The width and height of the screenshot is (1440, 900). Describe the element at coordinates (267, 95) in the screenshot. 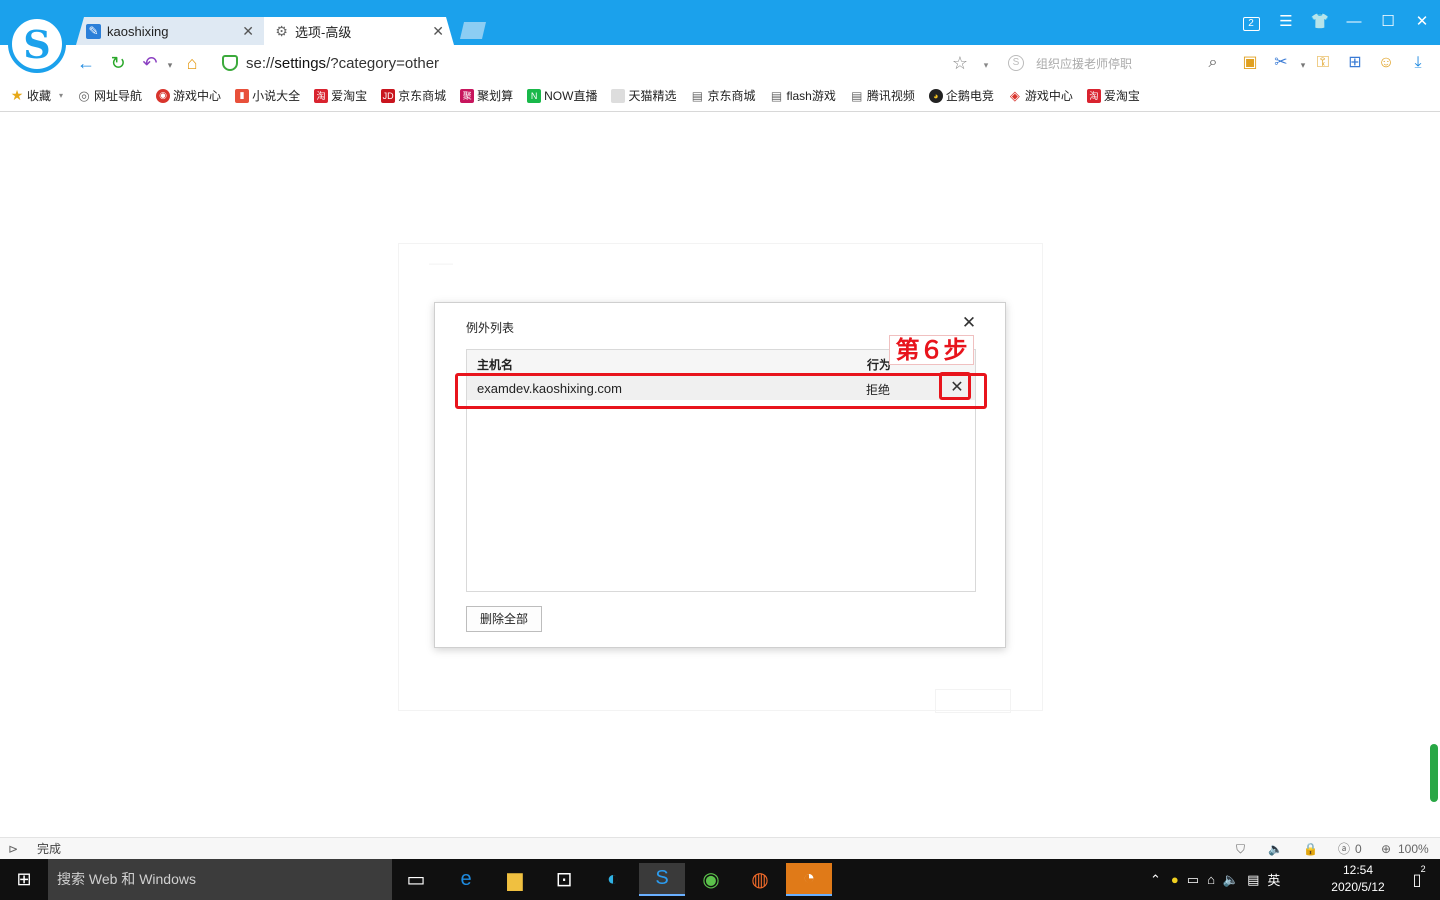

I see `bookmark-item: ▮ 小说大全` at that location.